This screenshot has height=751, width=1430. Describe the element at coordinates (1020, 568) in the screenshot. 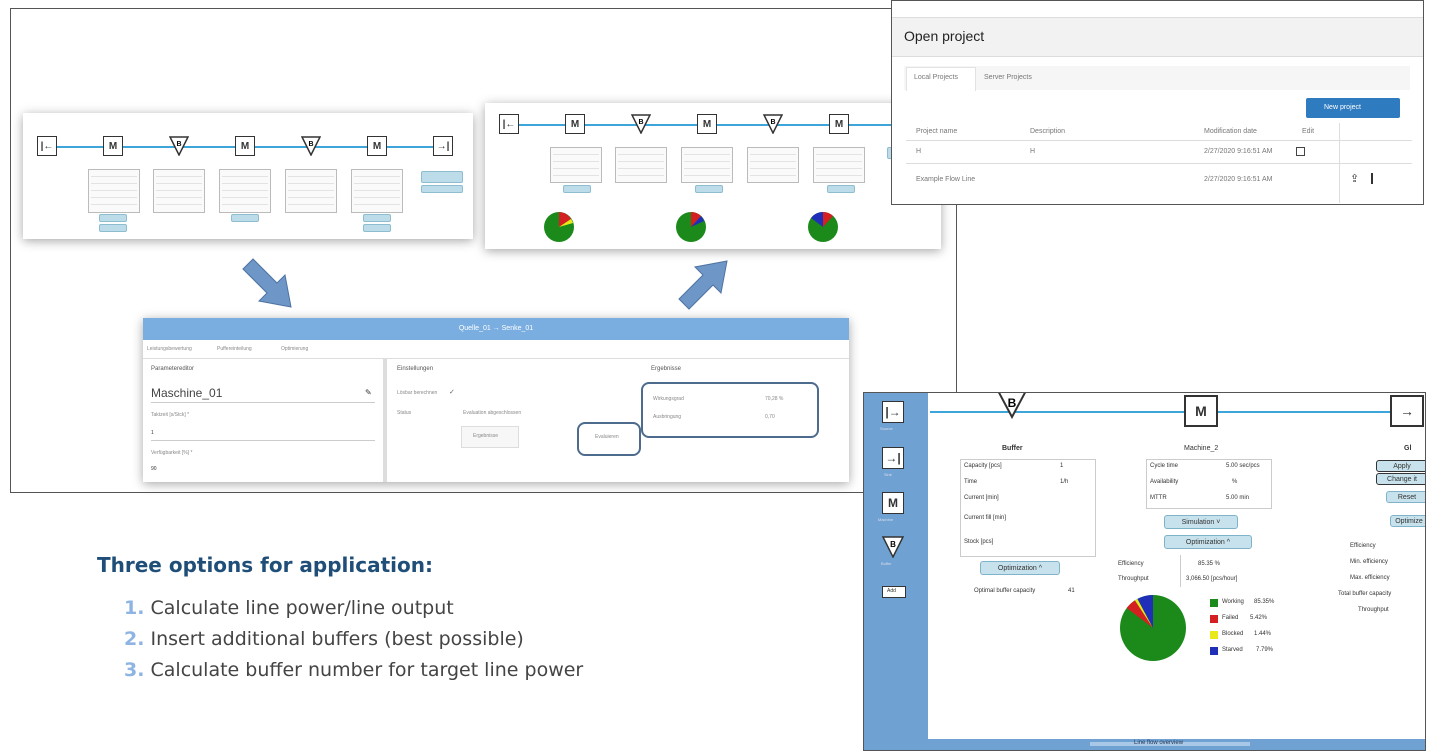

I see `buffer-optimization-button: Optimization ^` at that location.